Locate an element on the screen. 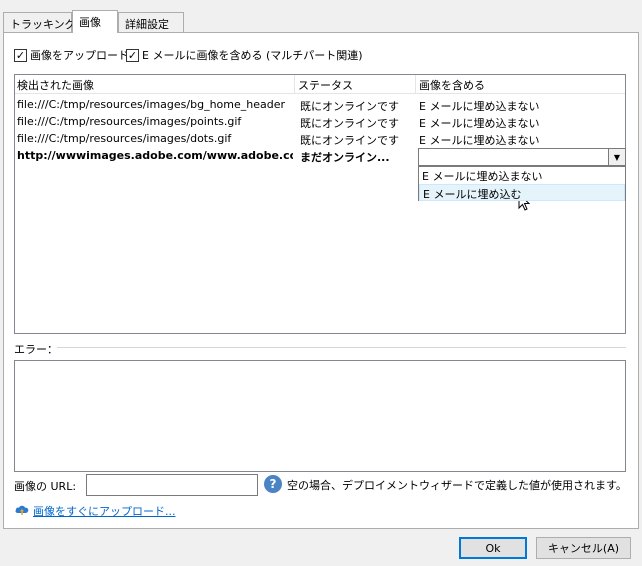  cancel-button-label: キャンセル(A) is located at coordinates (583, 548).